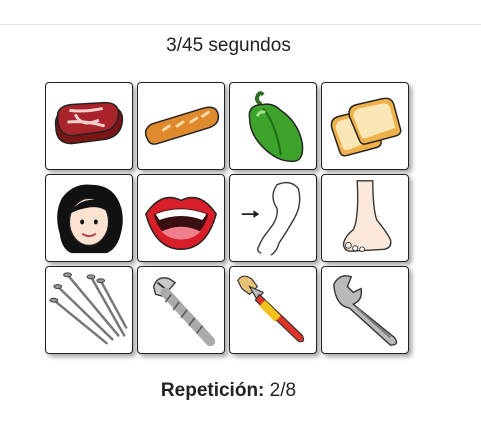 The image size is (481, 441). Describe the element at coordinates (184, 312) in the screenshot. I see `screw-icon` at that location.